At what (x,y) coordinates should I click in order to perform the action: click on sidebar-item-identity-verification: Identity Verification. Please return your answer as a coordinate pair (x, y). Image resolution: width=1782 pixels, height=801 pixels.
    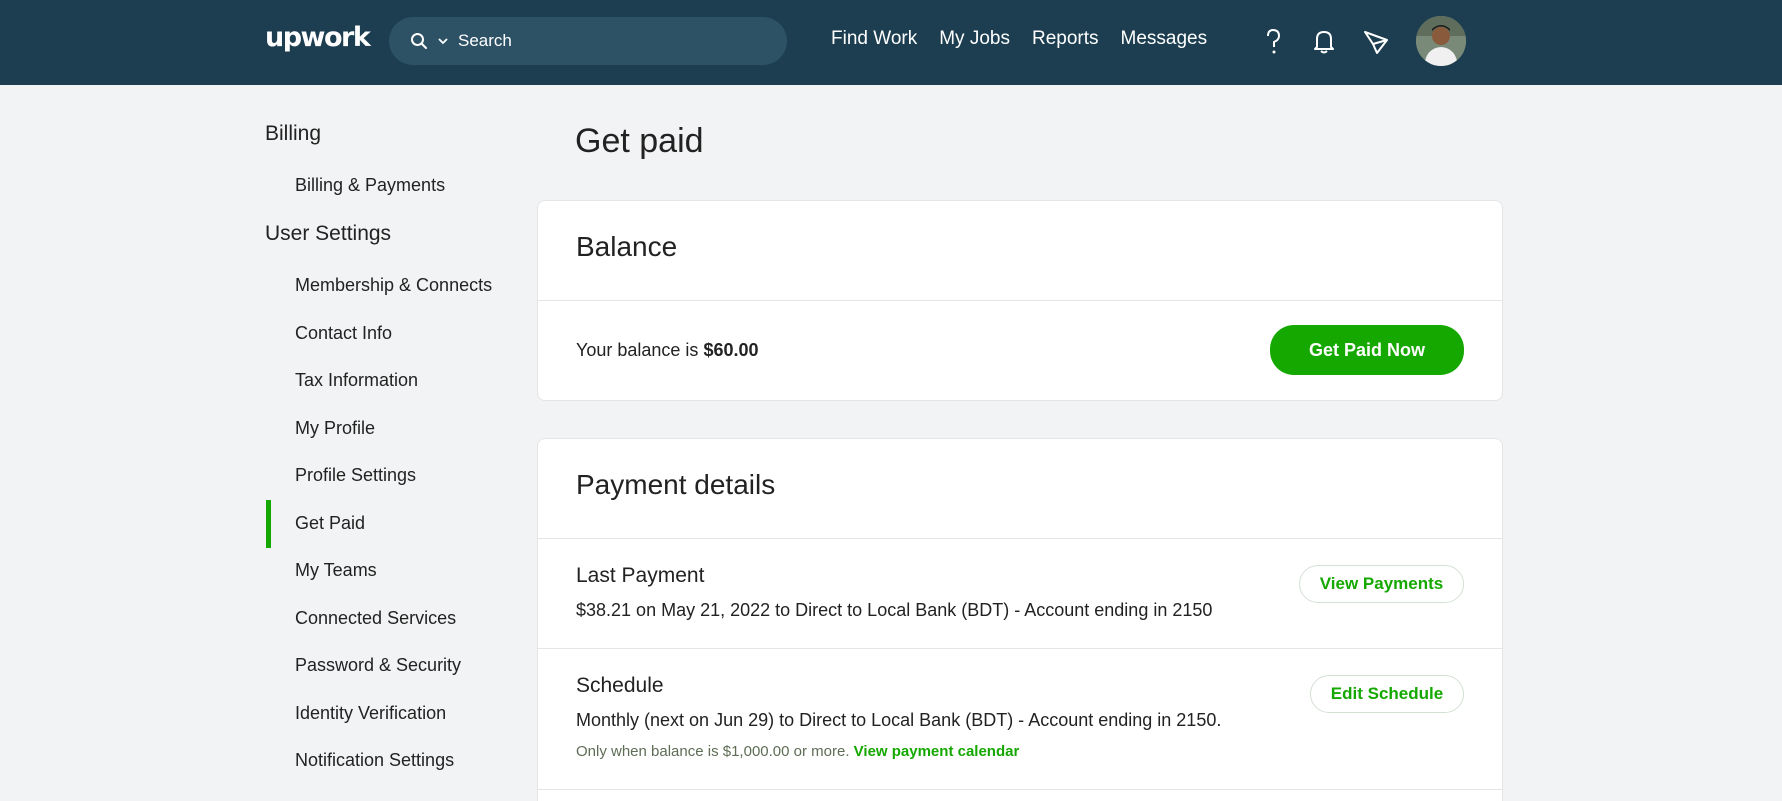
    Looking at the image, I should click on (370, 713).